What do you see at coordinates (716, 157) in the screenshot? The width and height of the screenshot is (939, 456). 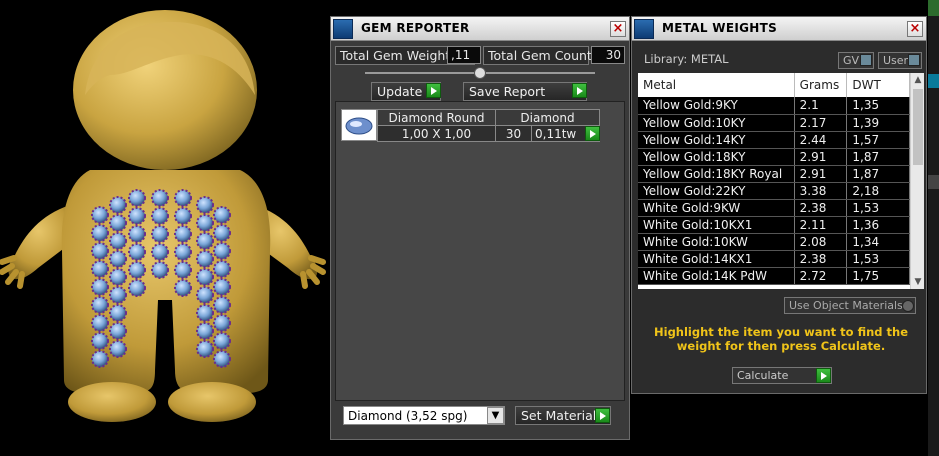 I see `metal-cell: Yellow Gold:18KY` at bounding box center [716, 157].